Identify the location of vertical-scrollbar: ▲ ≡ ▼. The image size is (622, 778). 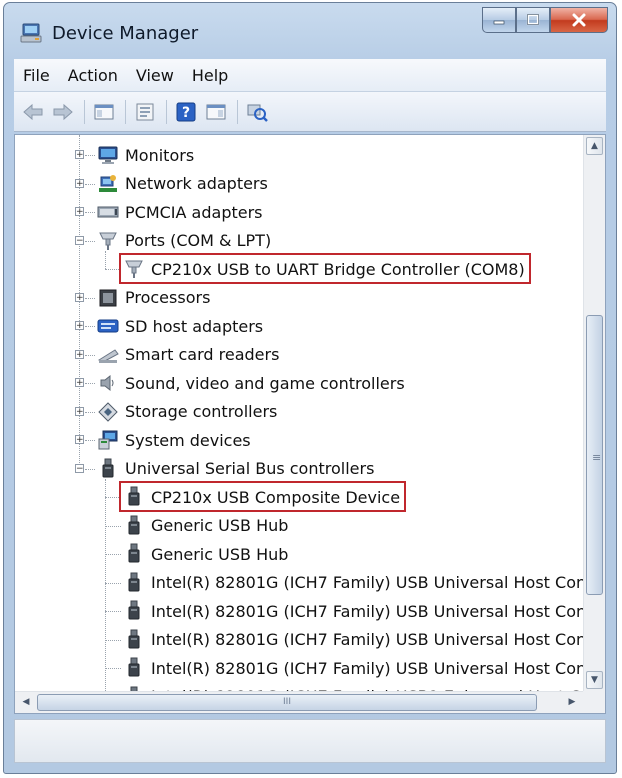
(594, 413).